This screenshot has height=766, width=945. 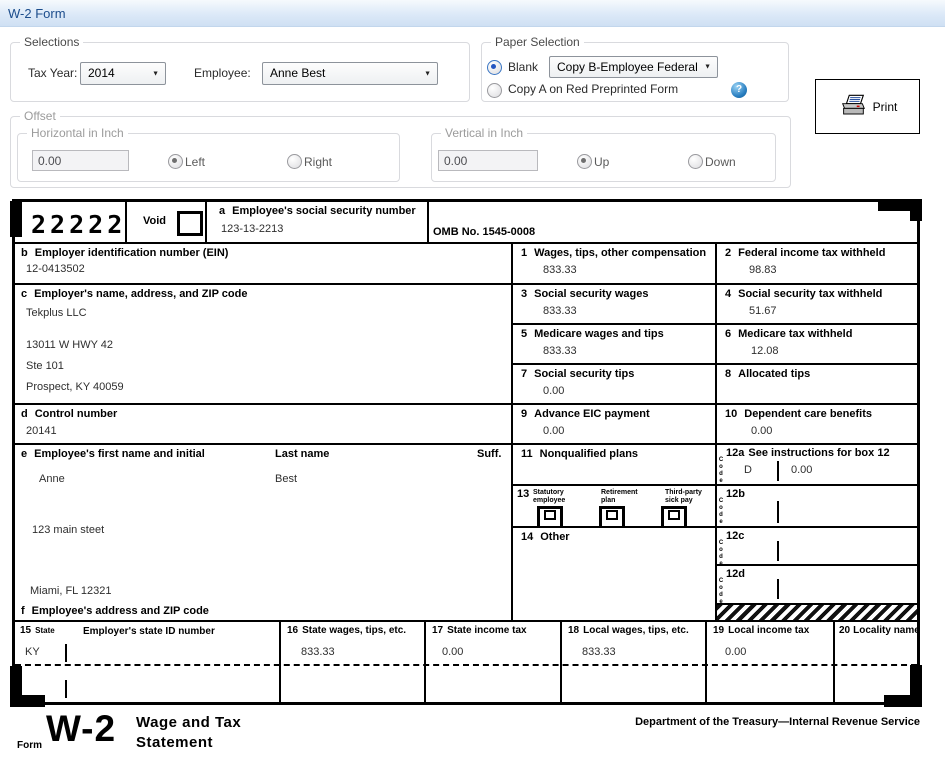 What do you see at coordinates (523, 67) in the screenshot?
I see `blank-radio-label: Blank` at bounding box center [523, 67].